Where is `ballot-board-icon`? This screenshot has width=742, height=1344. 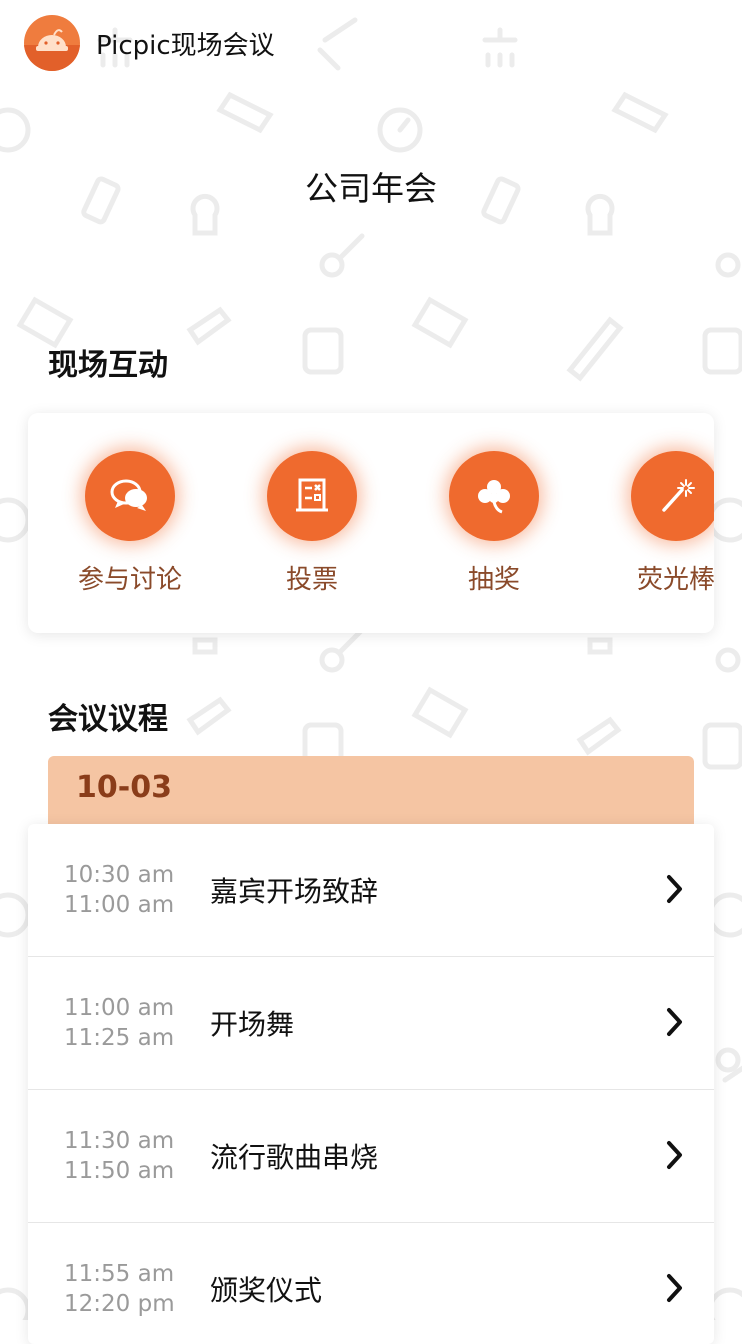
ballot-board-icon is located at coordinates (312, 496).